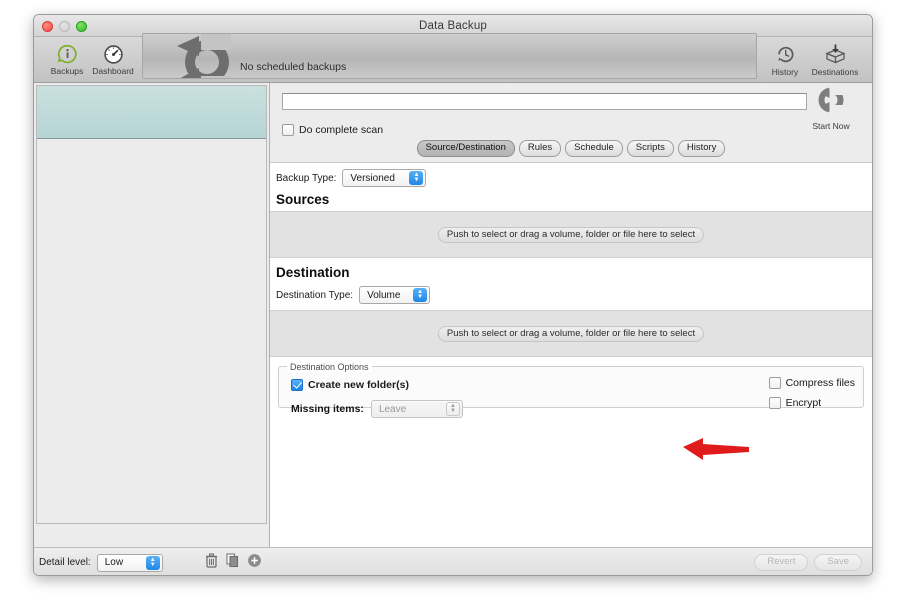 Image resolution: width=898 pixels, height=609 pixels. What do you see at coordinates (151, 112) in the screenshot?
I see `backup-set-list-item-selected` at bounding box center [151, 112].